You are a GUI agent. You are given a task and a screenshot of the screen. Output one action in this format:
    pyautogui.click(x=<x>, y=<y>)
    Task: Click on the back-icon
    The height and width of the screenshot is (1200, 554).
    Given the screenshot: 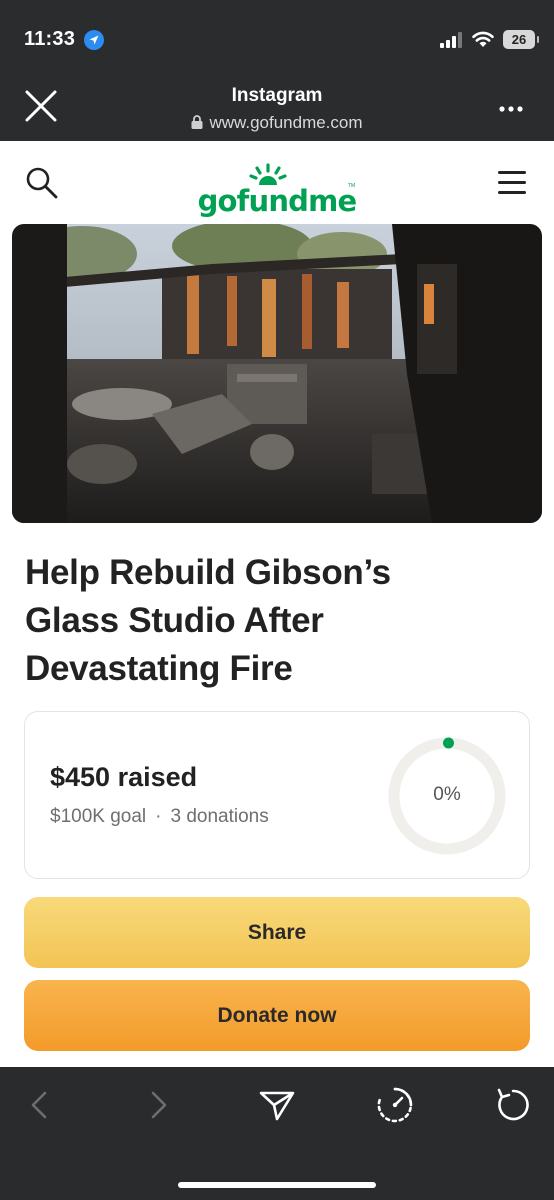 What is the action you would take?
    pyautogui.click(x=40, y=1105)
    